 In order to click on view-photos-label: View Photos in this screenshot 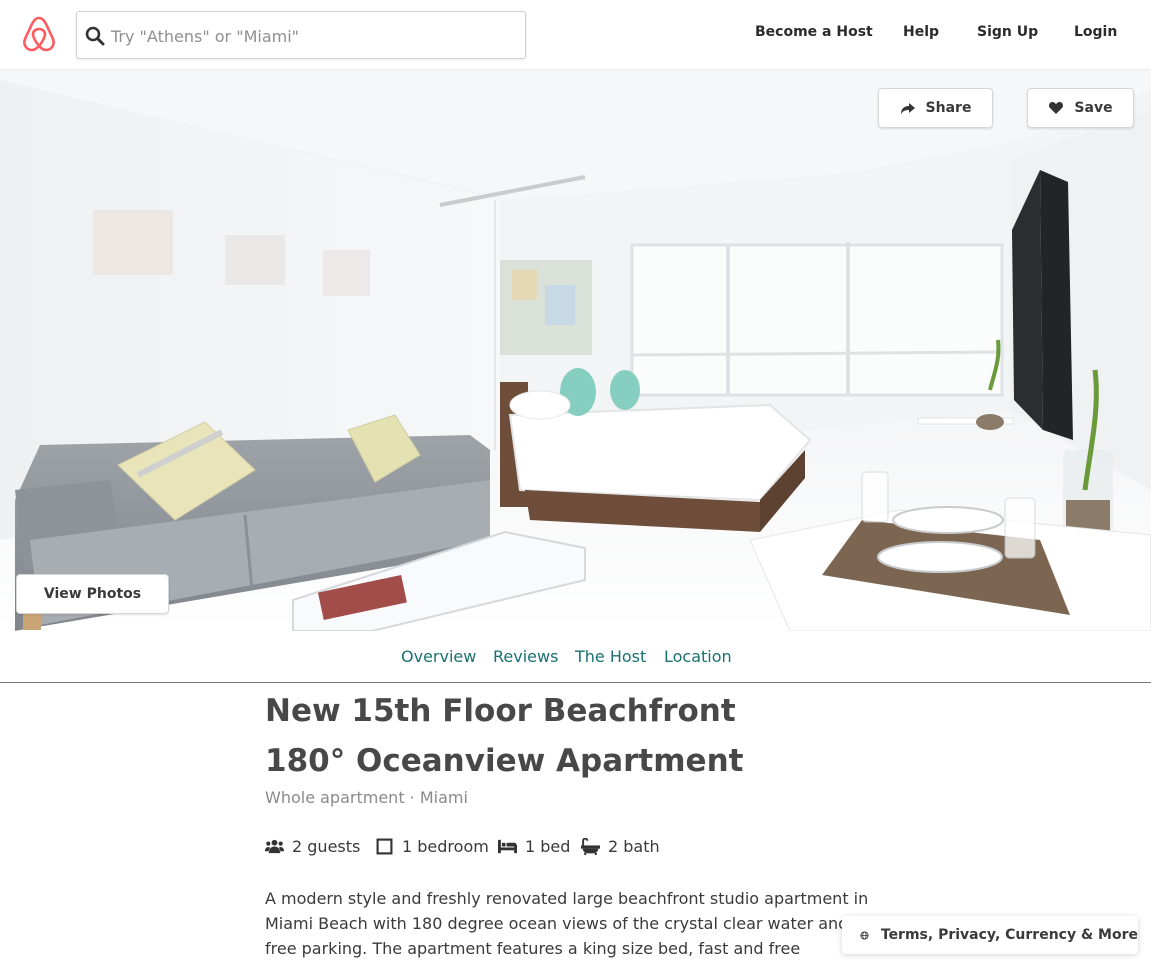, I will do `click(92, 594)`.